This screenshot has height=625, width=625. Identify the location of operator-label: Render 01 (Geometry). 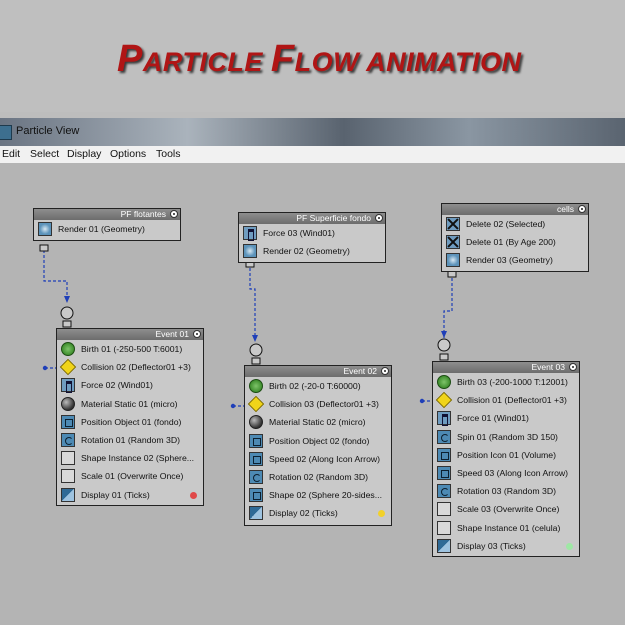
(101, 229).